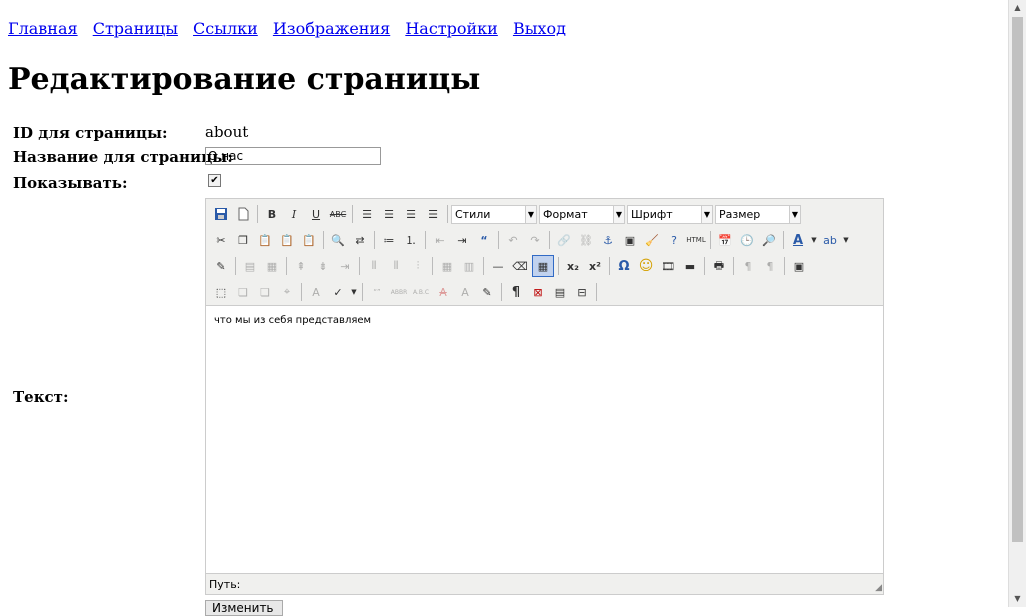 The image size is (1026, 616). Describe the element at coordinates (465, 292) in the screenshot. I see `ins-icon: A` at that location.